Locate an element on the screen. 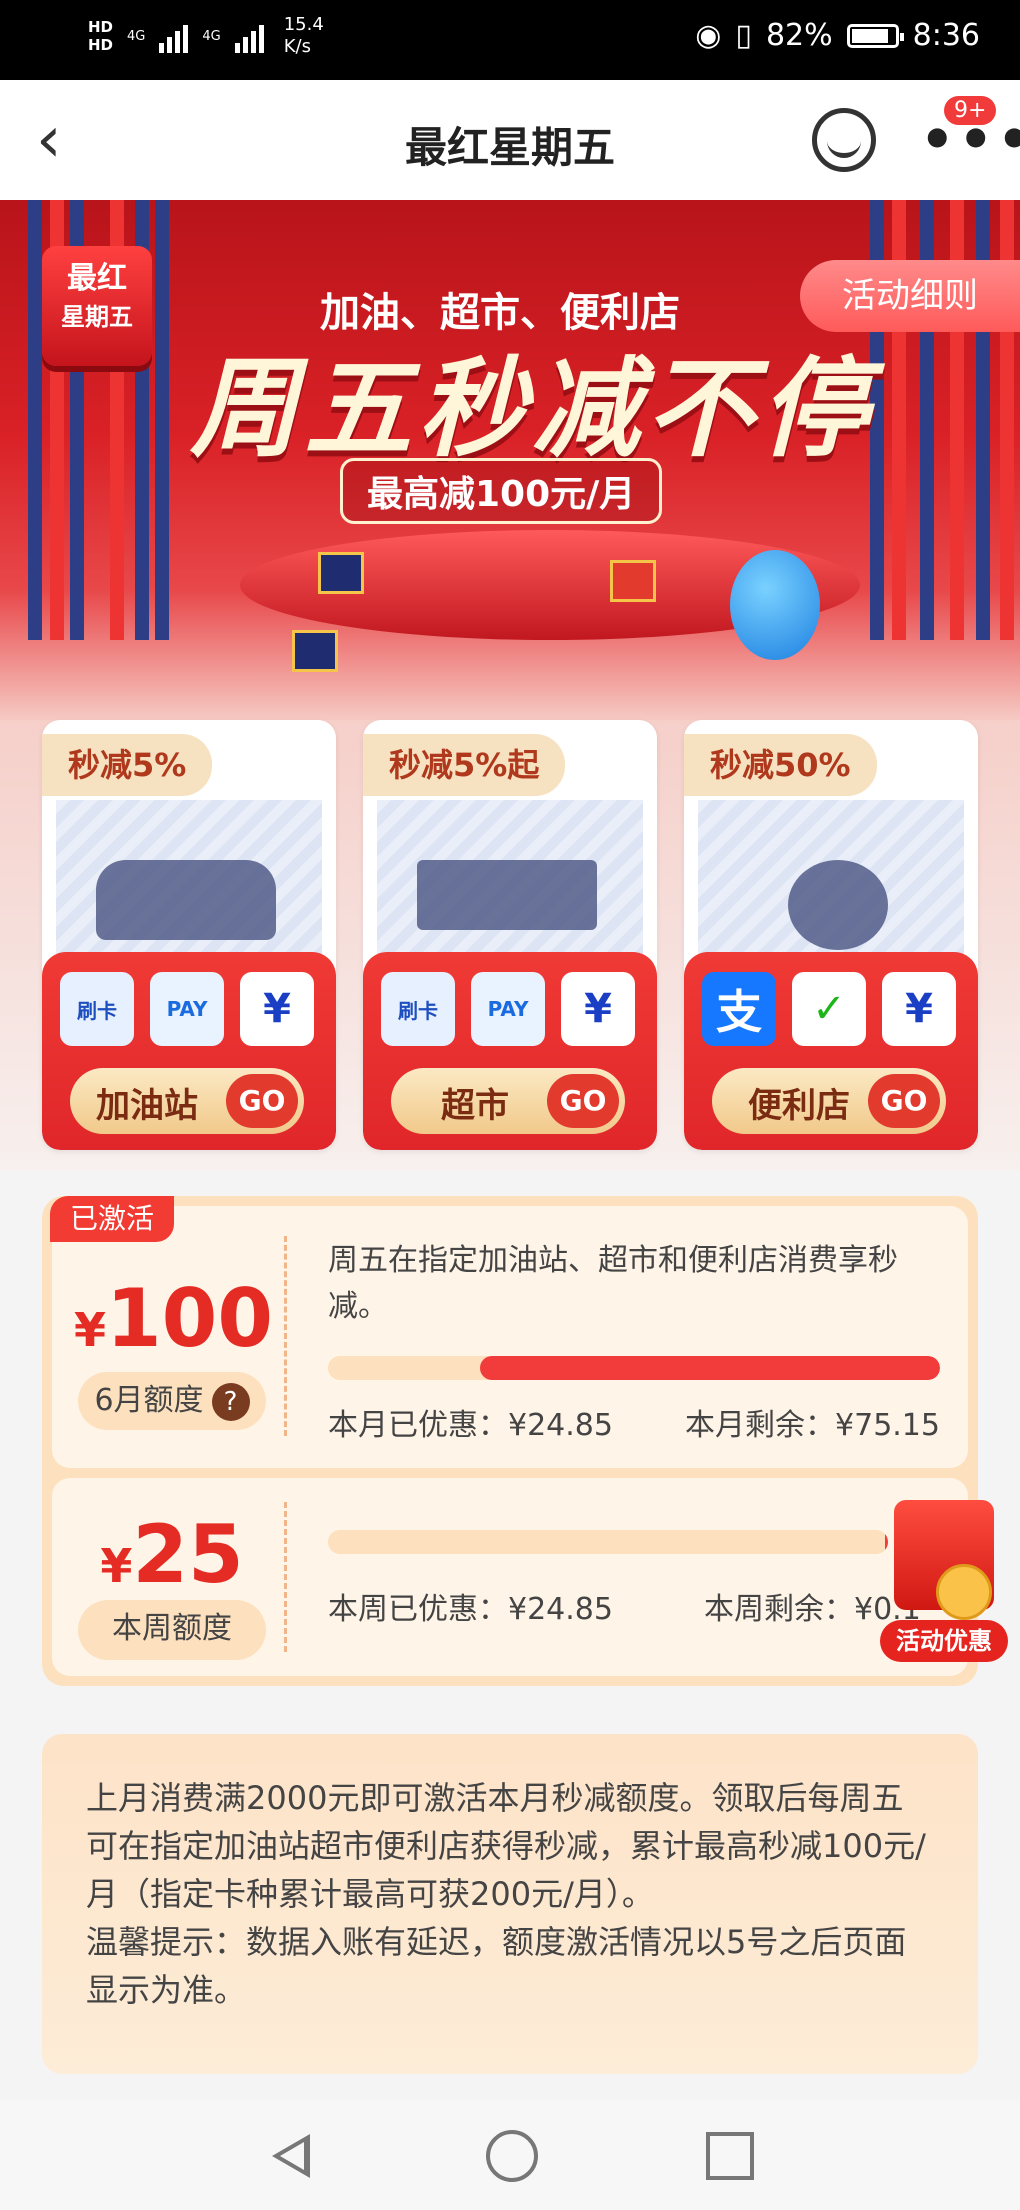 This screenshot has height=2210, width=1020. amount-number: 25 is located at coordinates (188, 1554).